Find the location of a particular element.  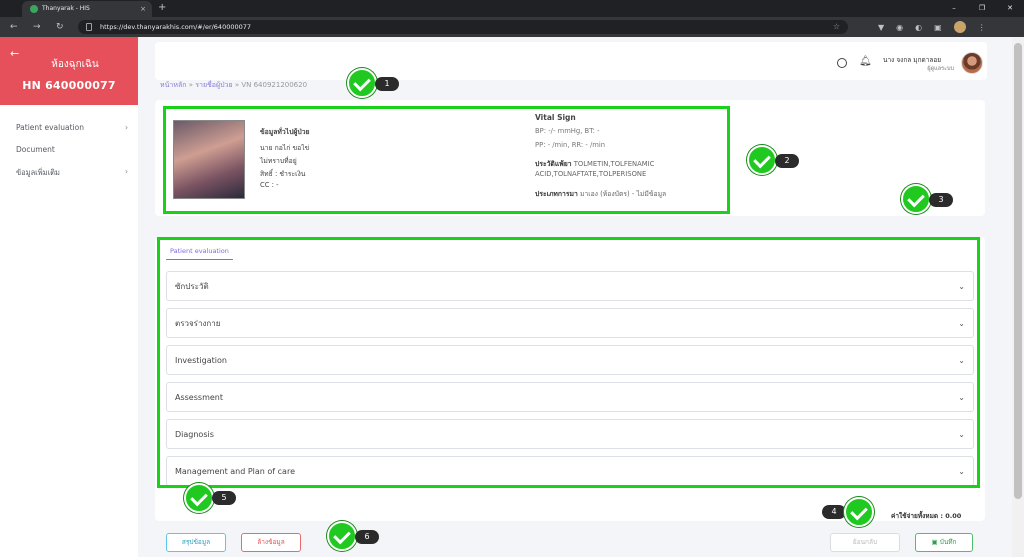

extension-icon: ◉ is located at coordinates (899, 27).